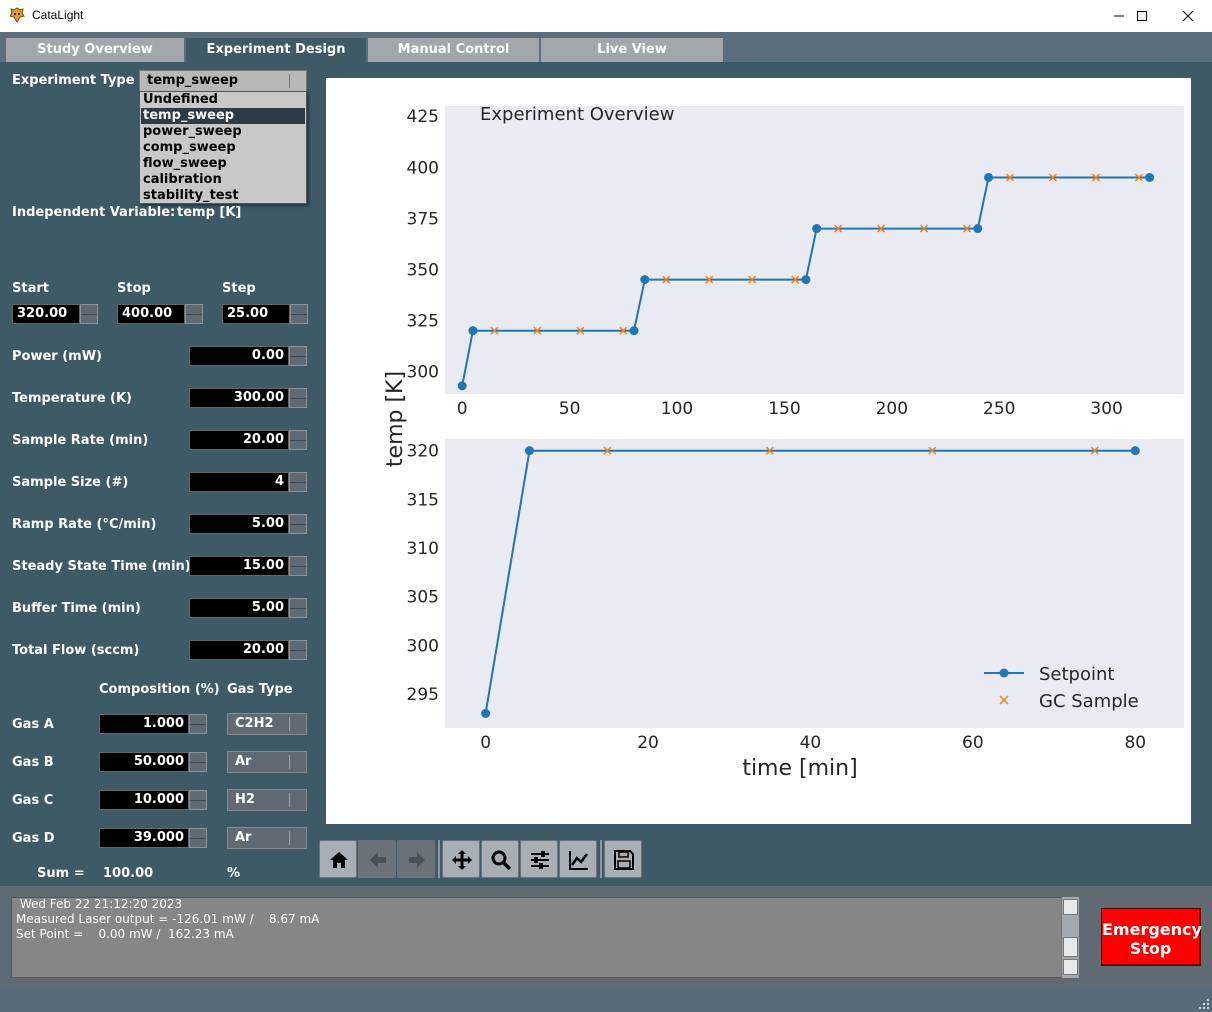 This screenshot has width=1212, height=1012. What do you see at coordinates (223, 164) in the screenshot?
I see `dropdown-option-flow-sweep: flow_sweep` at bounding box center [223, 164].